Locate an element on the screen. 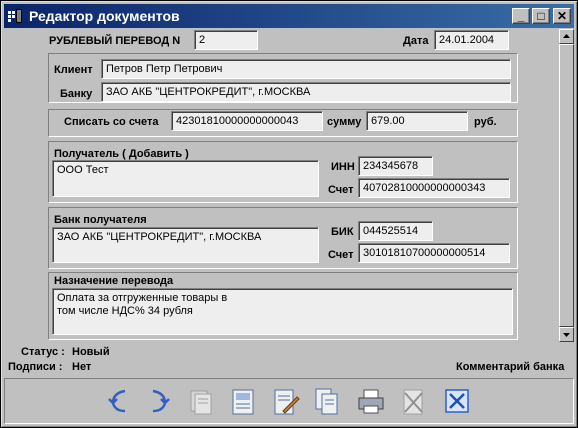 This screenshot has width=578, height=428. toolbar is located at coordinates (289, 401).